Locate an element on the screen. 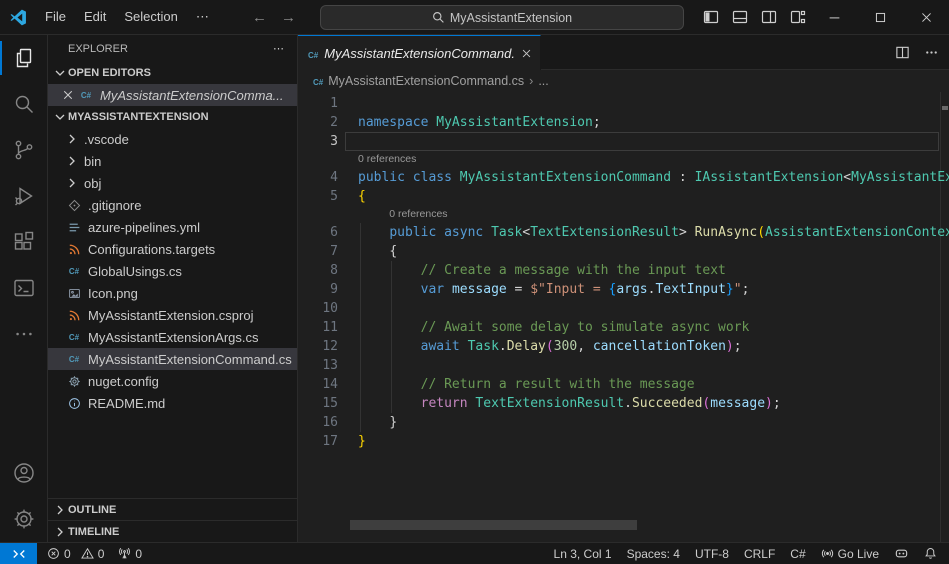 The image size is (949, 564). nav-back-icon: ← is located at coordinates (259, 17).